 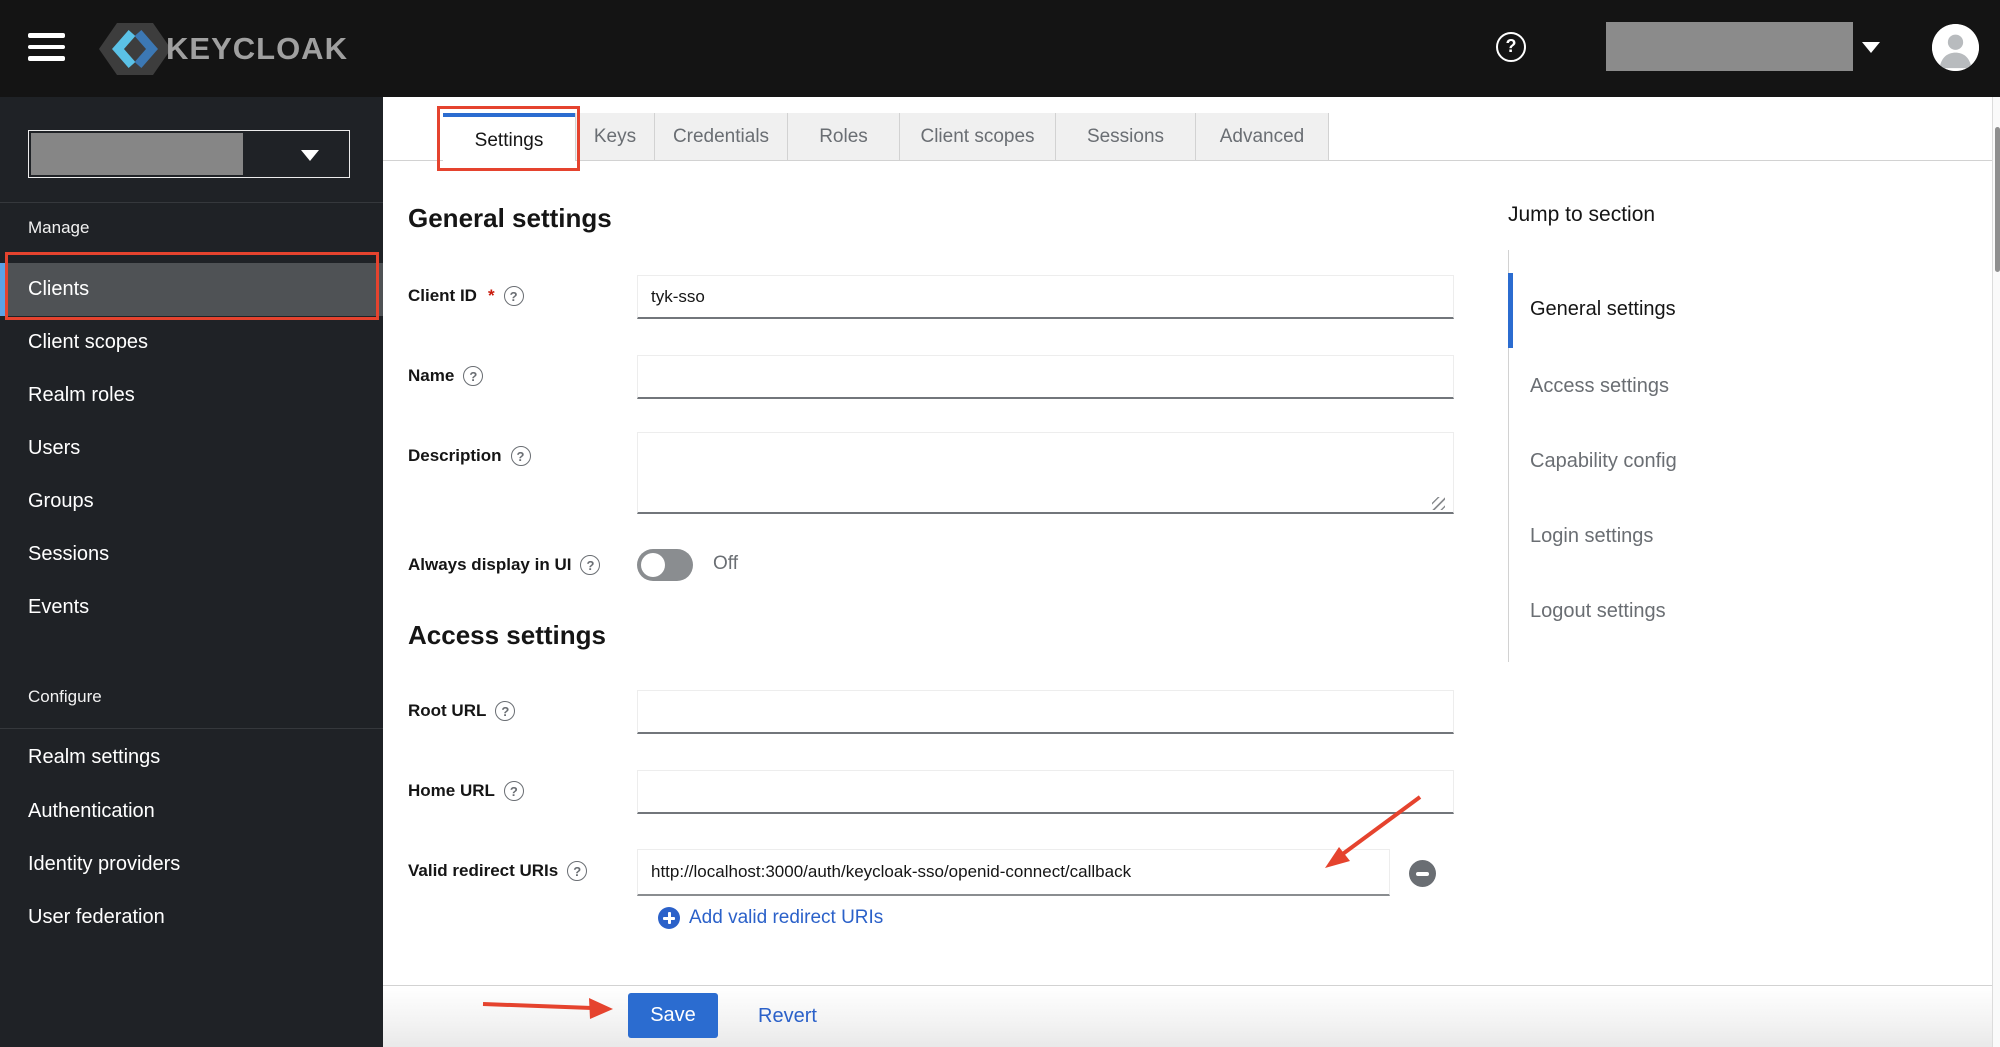 I want to click on tab-keys: Keys, so click(x=614, y=136).